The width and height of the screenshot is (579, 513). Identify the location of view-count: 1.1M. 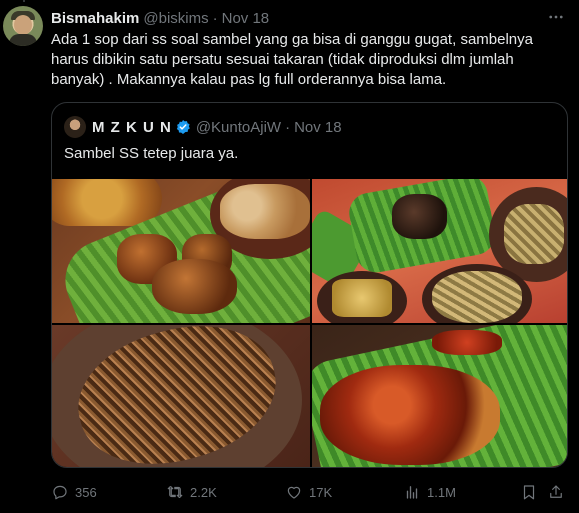
(441, 492).